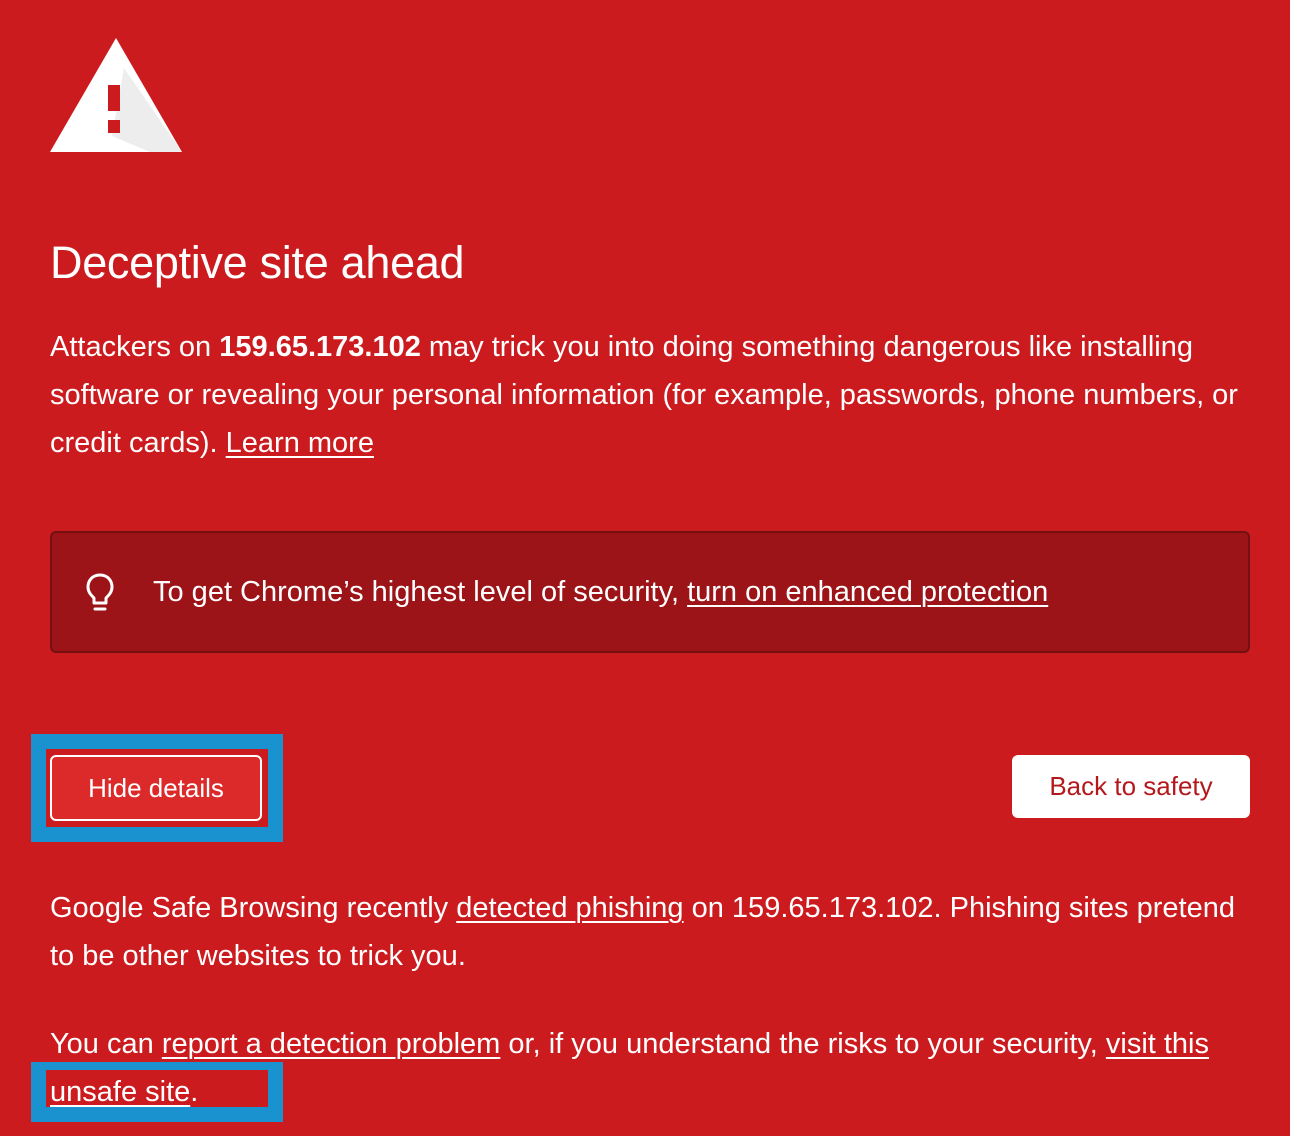 This screenshot has width=1290, height=1136. What do you see at coordinates (194, 1092) in the screenshot?
I see `details-p2-end: .` at bounding box center [194, 1092].